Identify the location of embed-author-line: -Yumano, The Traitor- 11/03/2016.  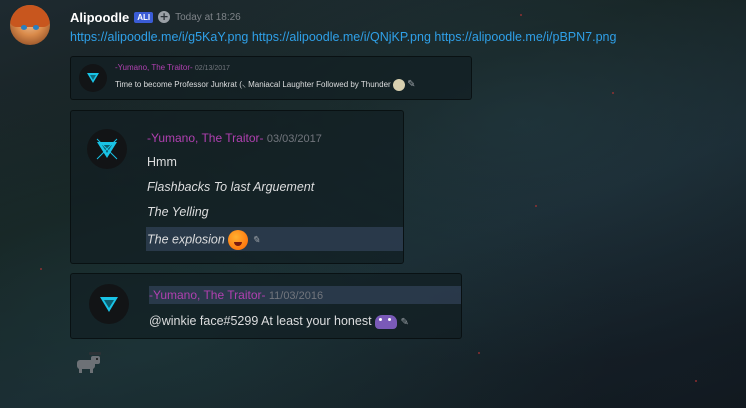
(236, 295).